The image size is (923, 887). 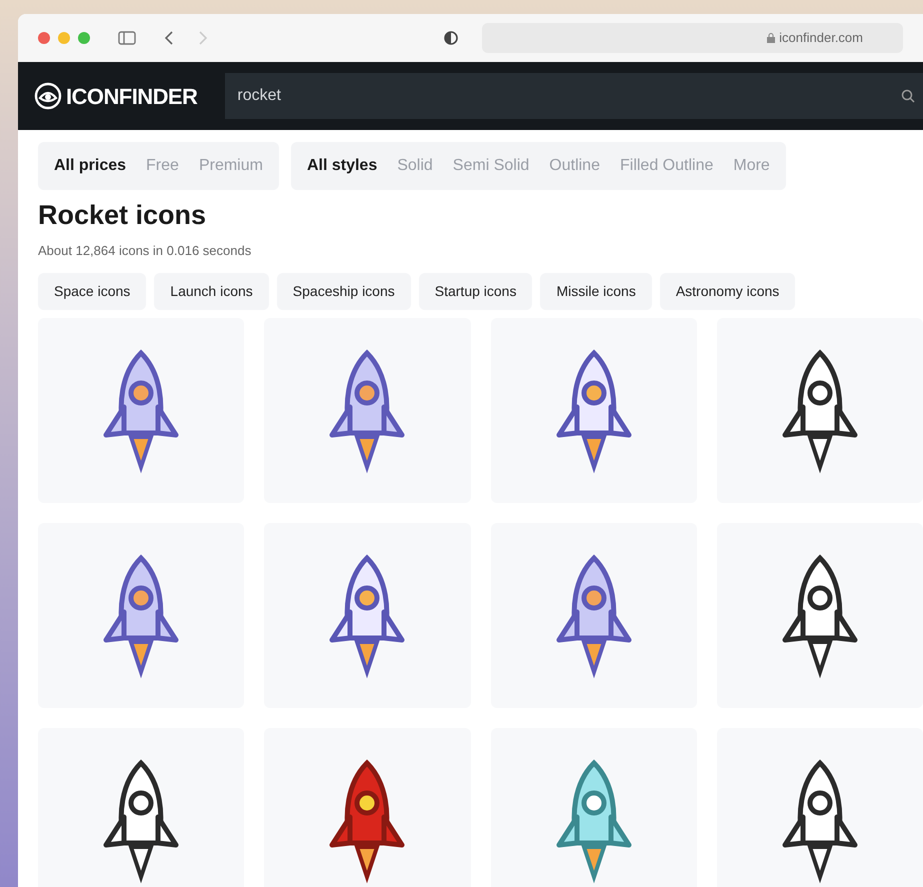 I want to click on logo-icon, so click(x=48, y=96).